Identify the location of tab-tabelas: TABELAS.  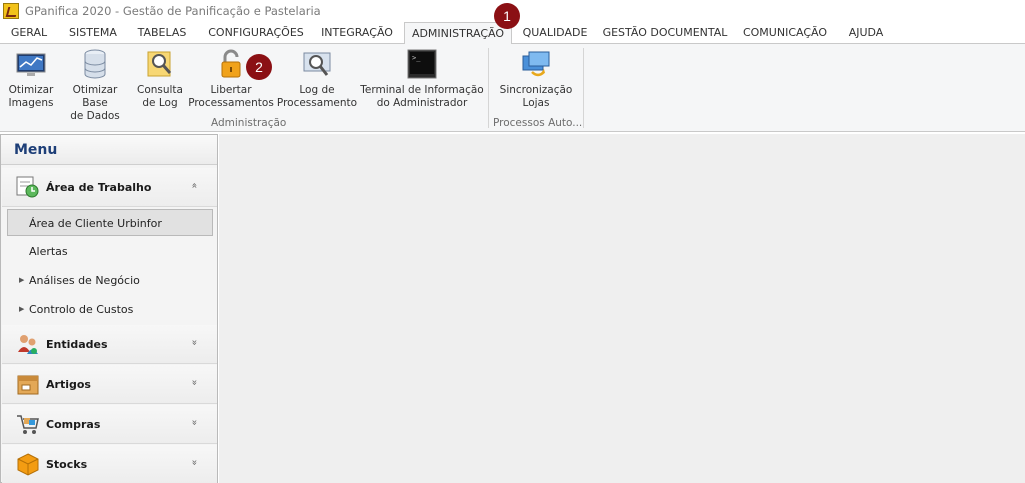
(162, 33).